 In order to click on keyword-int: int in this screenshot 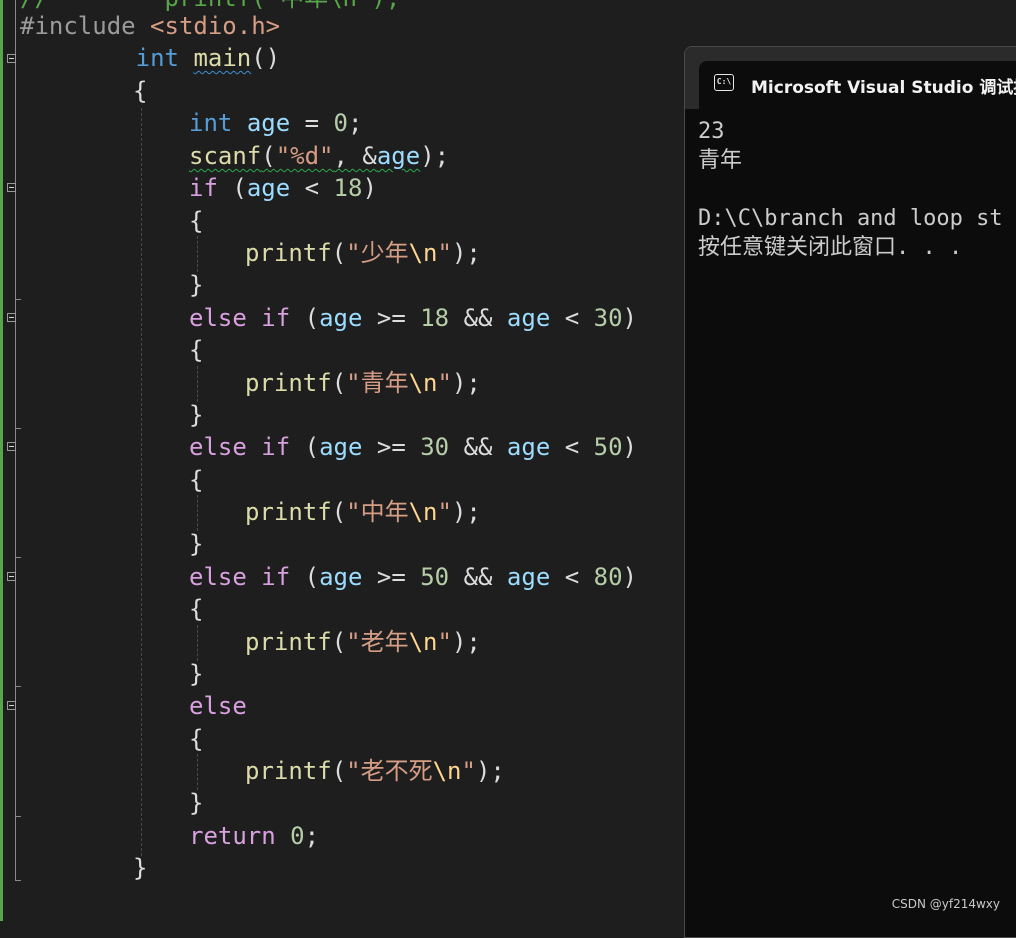, I will do `click(157, 58)`.